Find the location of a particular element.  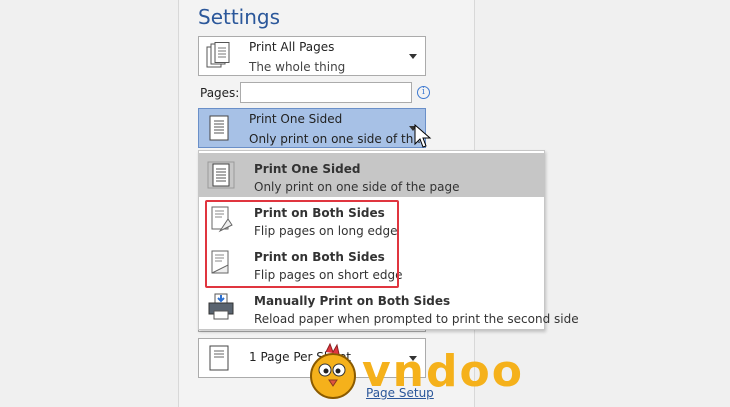

chevron-down-icon is located at coordinates (413, 56).